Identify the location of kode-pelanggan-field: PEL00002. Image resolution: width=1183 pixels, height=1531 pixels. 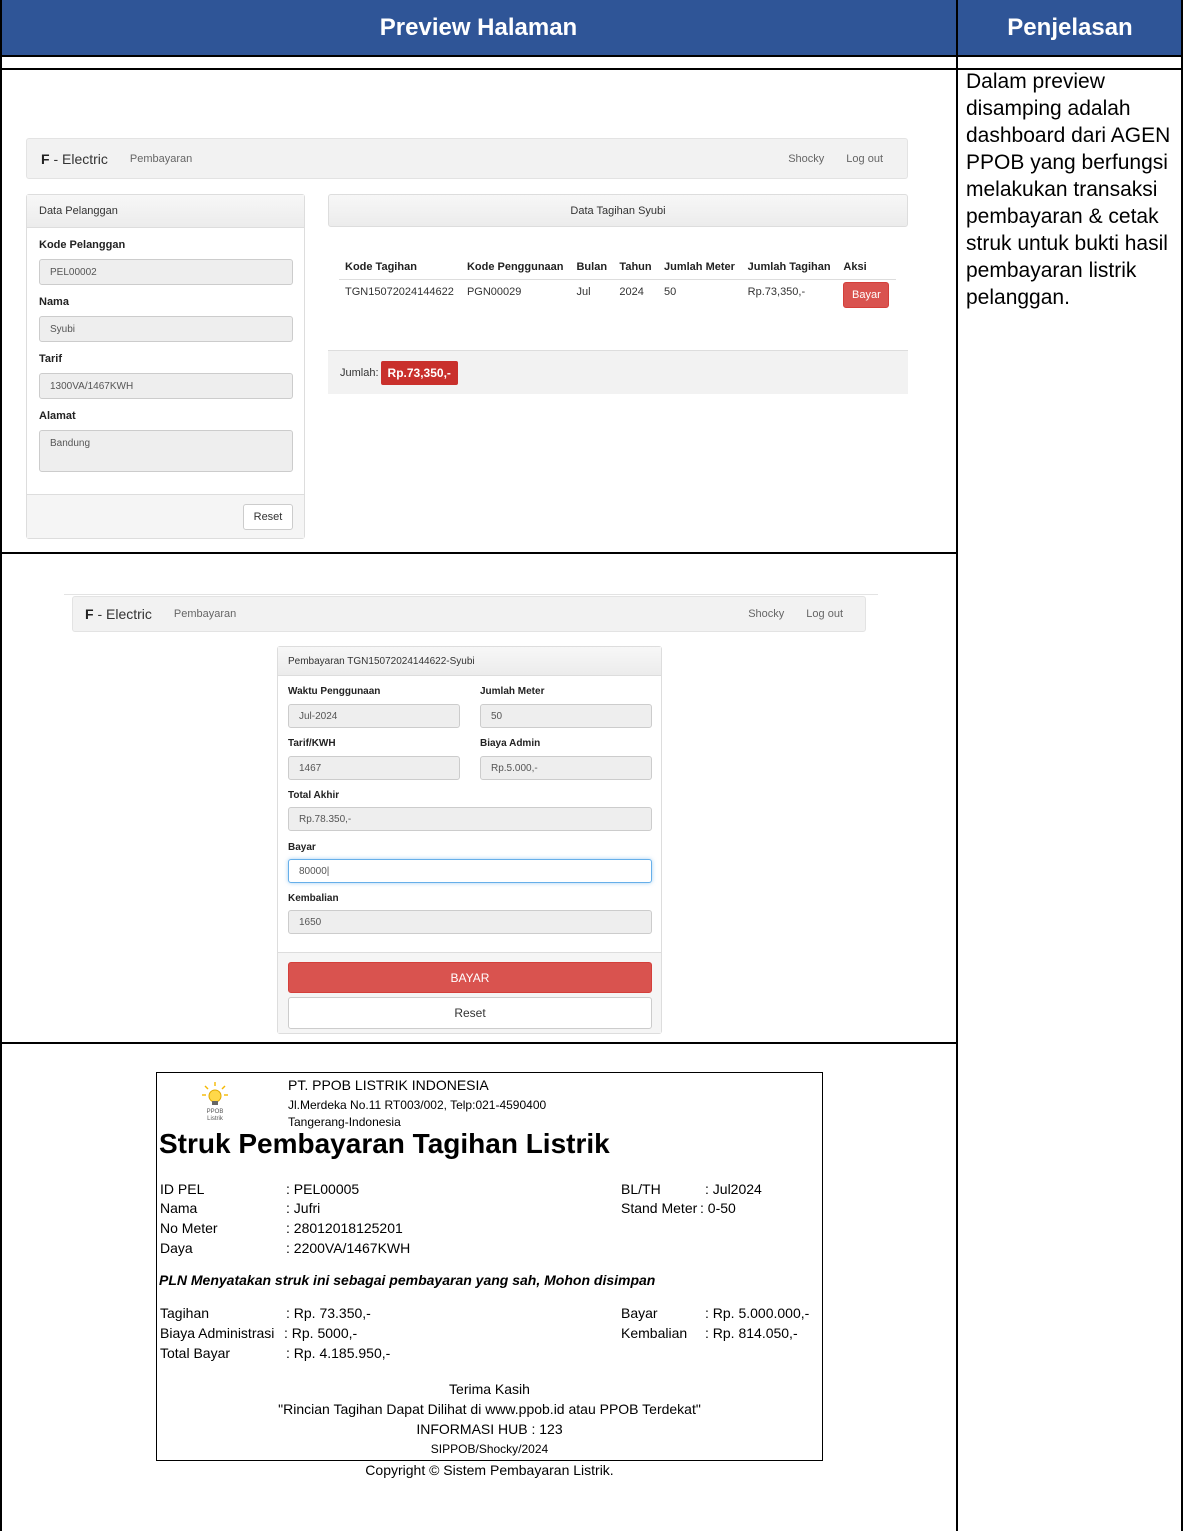
(166, 272).